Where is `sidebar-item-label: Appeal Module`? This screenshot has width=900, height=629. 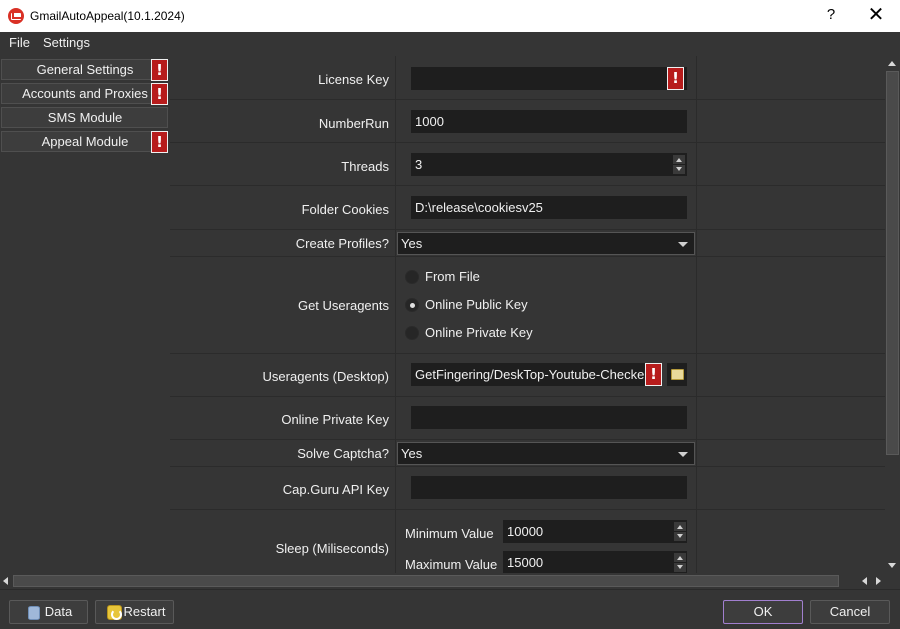 sidebar-item-label: Appeal Module is located at coordinates (85, 141).